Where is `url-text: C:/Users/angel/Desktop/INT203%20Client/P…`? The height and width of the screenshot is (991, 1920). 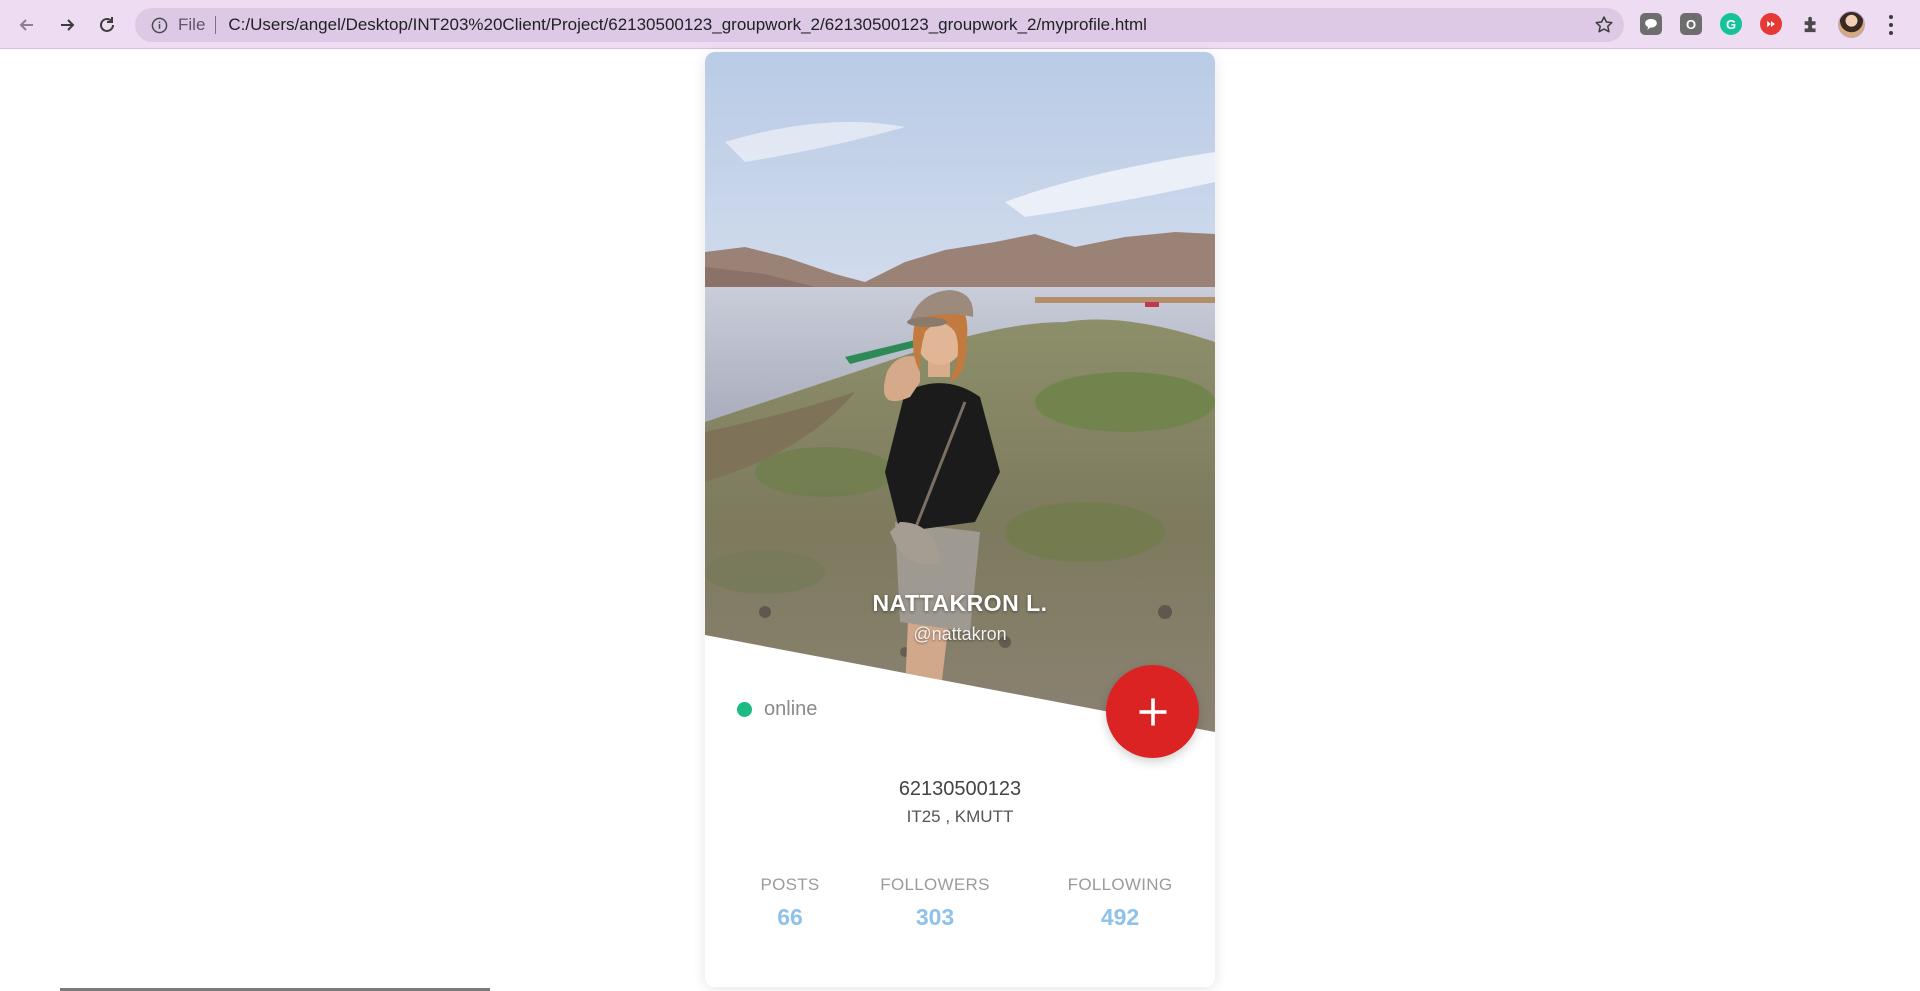 url-text: C:/Users/angel/Desktop/INT203%20Client/P… is located at coordinates (926, 25).